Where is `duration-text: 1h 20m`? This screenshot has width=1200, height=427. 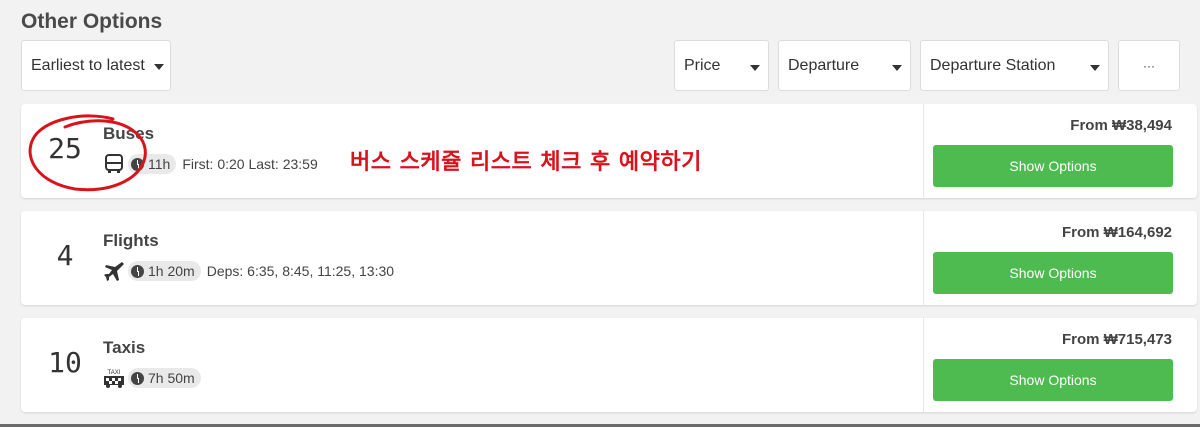
duration-text: 1h 20m is located at coordinates (171, 271).